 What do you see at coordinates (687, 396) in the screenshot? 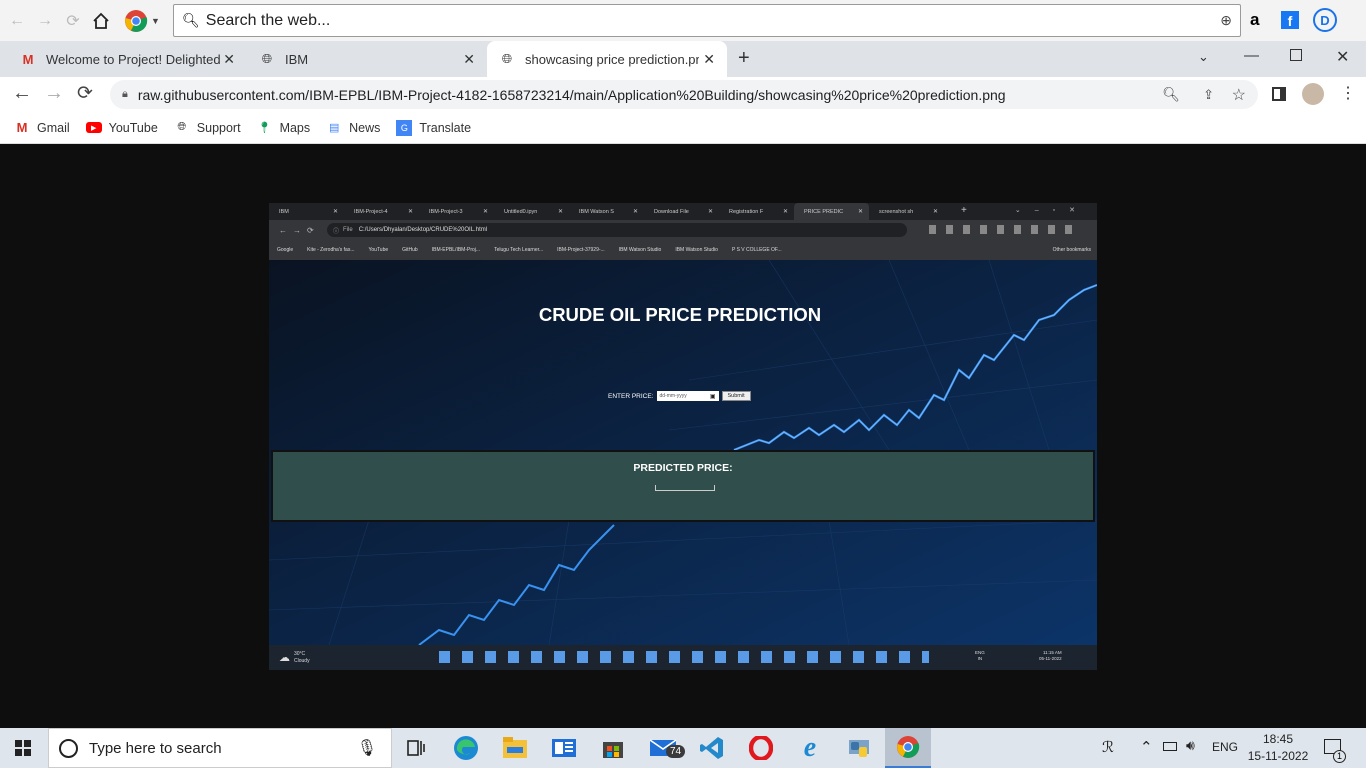
I see `date-input: dd-mm-yyyy ▣` at bounding box center [687, 396].